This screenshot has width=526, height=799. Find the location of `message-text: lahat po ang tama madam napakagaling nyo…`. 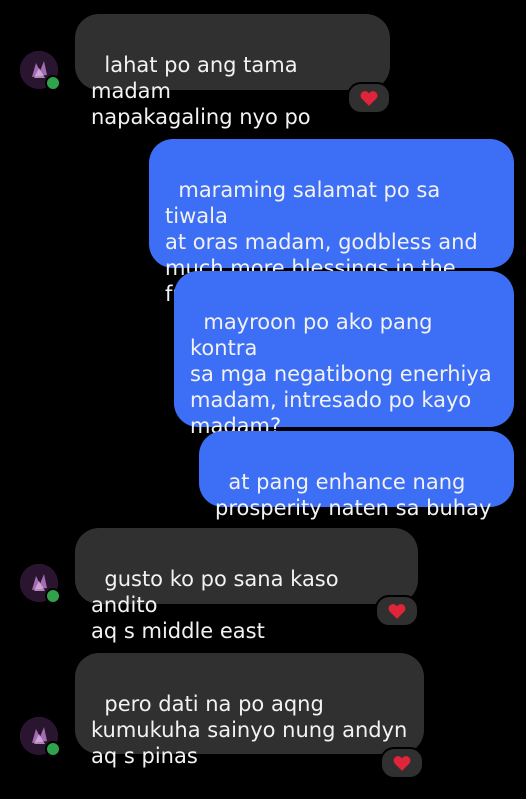

message-text: lahat po ang tama madam napakagaling nyo… is located at coordinates (201, 91).